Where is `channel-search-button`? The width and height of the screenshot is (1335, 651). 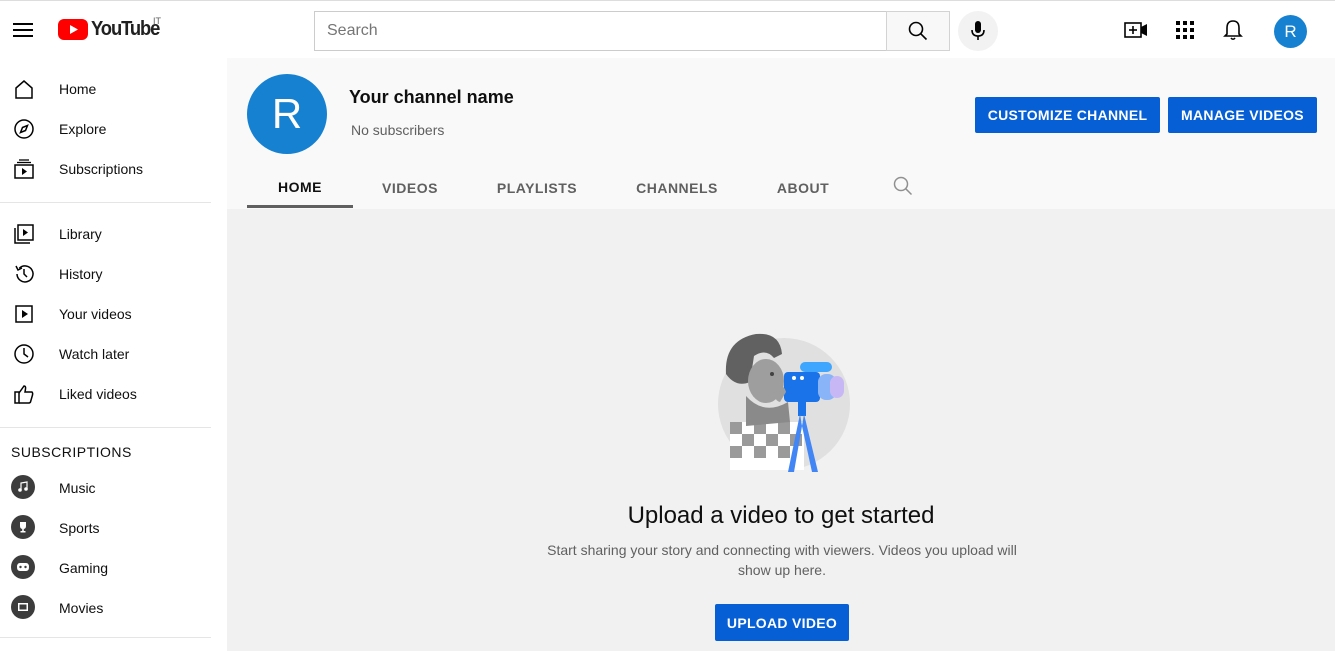
channel-search-button is located at coordinates (903, 186).